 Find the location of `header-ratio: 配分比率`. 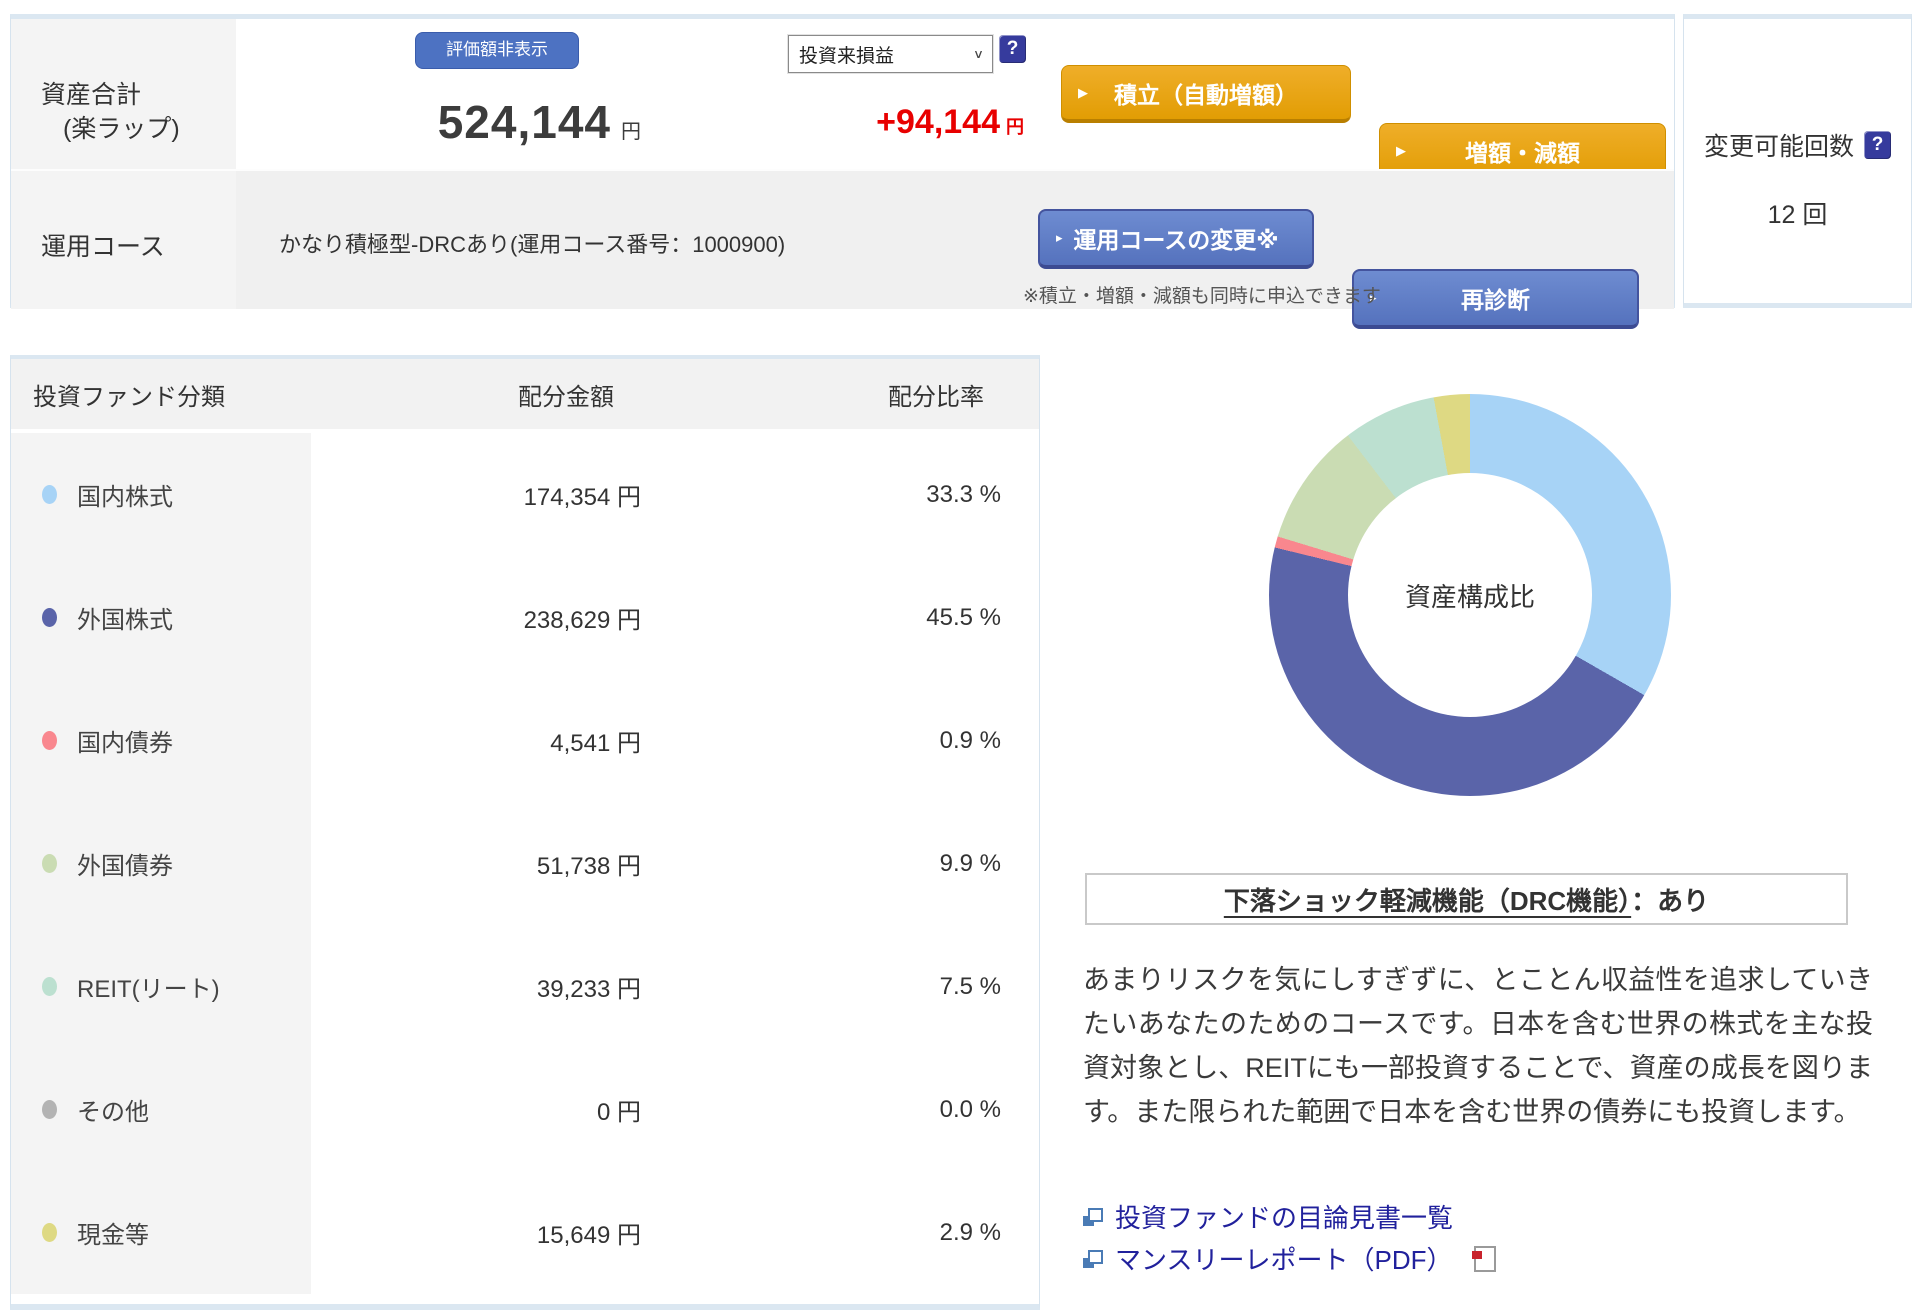

header-ratio: 配分比率 is located at coordinates (936, 397).